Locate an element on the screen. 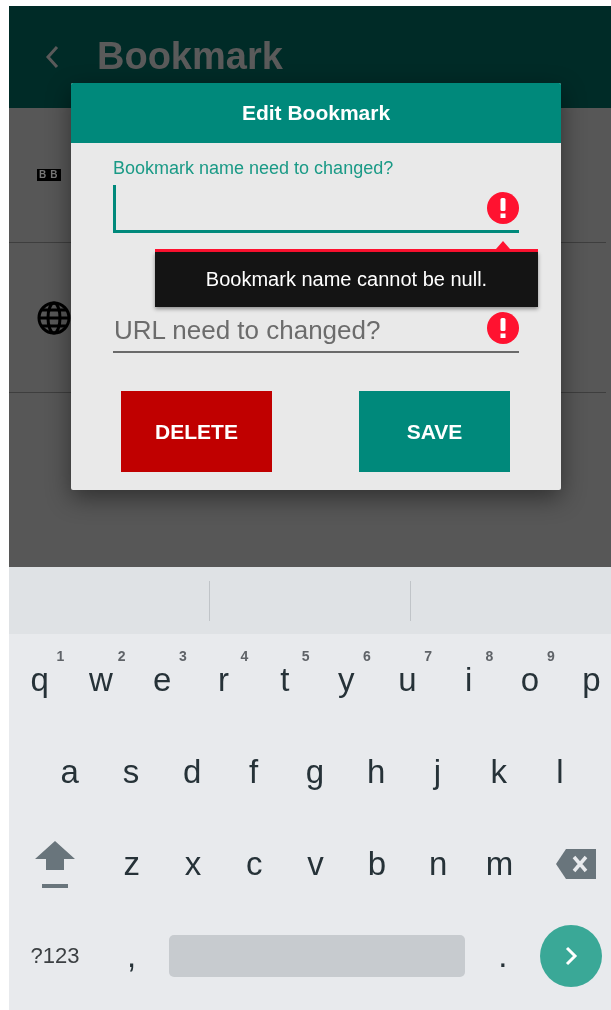 The image size is (611, 1010). keyboard-key: j is located at coordinates (437, 772).